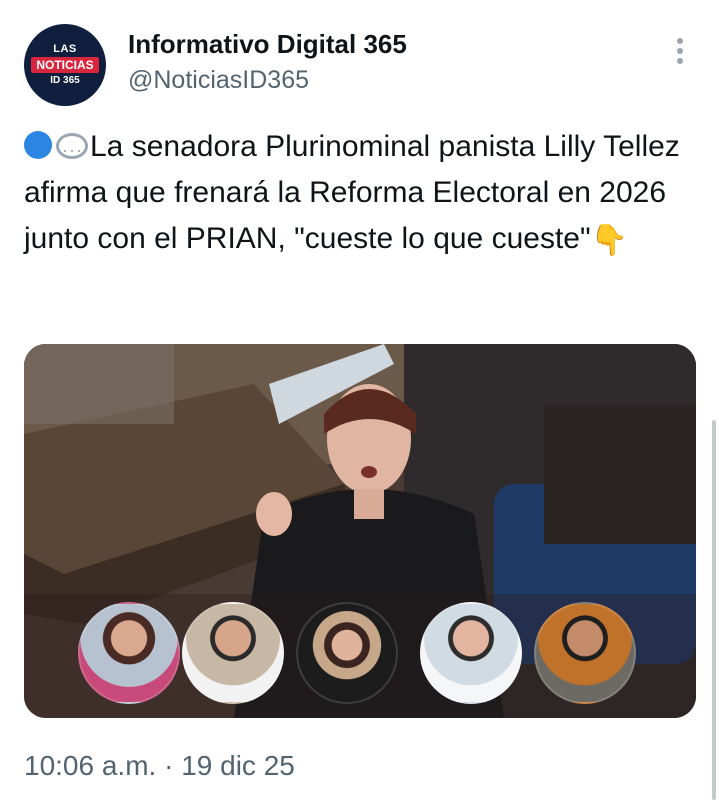 Image resolution: width=719 pixels, height=800 pixels. Describe the element at coordinates (238, 765) in the screenshot. I see `tweet-date: 19 dic 25` at that location.